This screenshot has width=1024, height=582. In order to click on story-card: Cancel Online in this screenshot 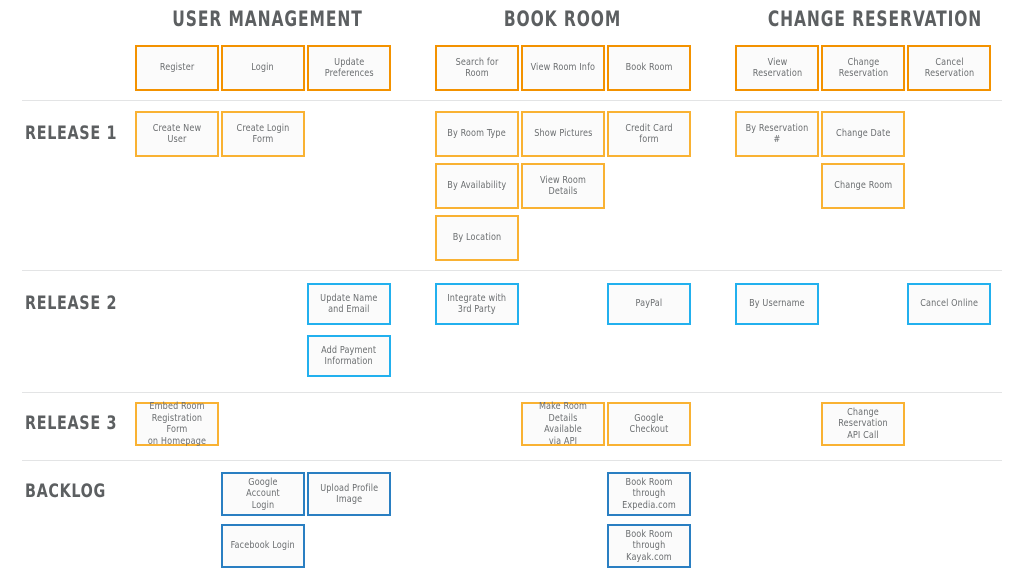, I will do `click(947, 305)`.